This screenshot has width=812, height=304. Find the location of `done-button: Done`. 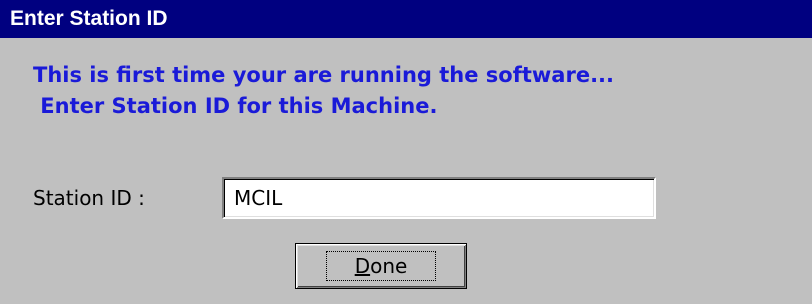

done-button: Done is located at coordinates (381, 266).